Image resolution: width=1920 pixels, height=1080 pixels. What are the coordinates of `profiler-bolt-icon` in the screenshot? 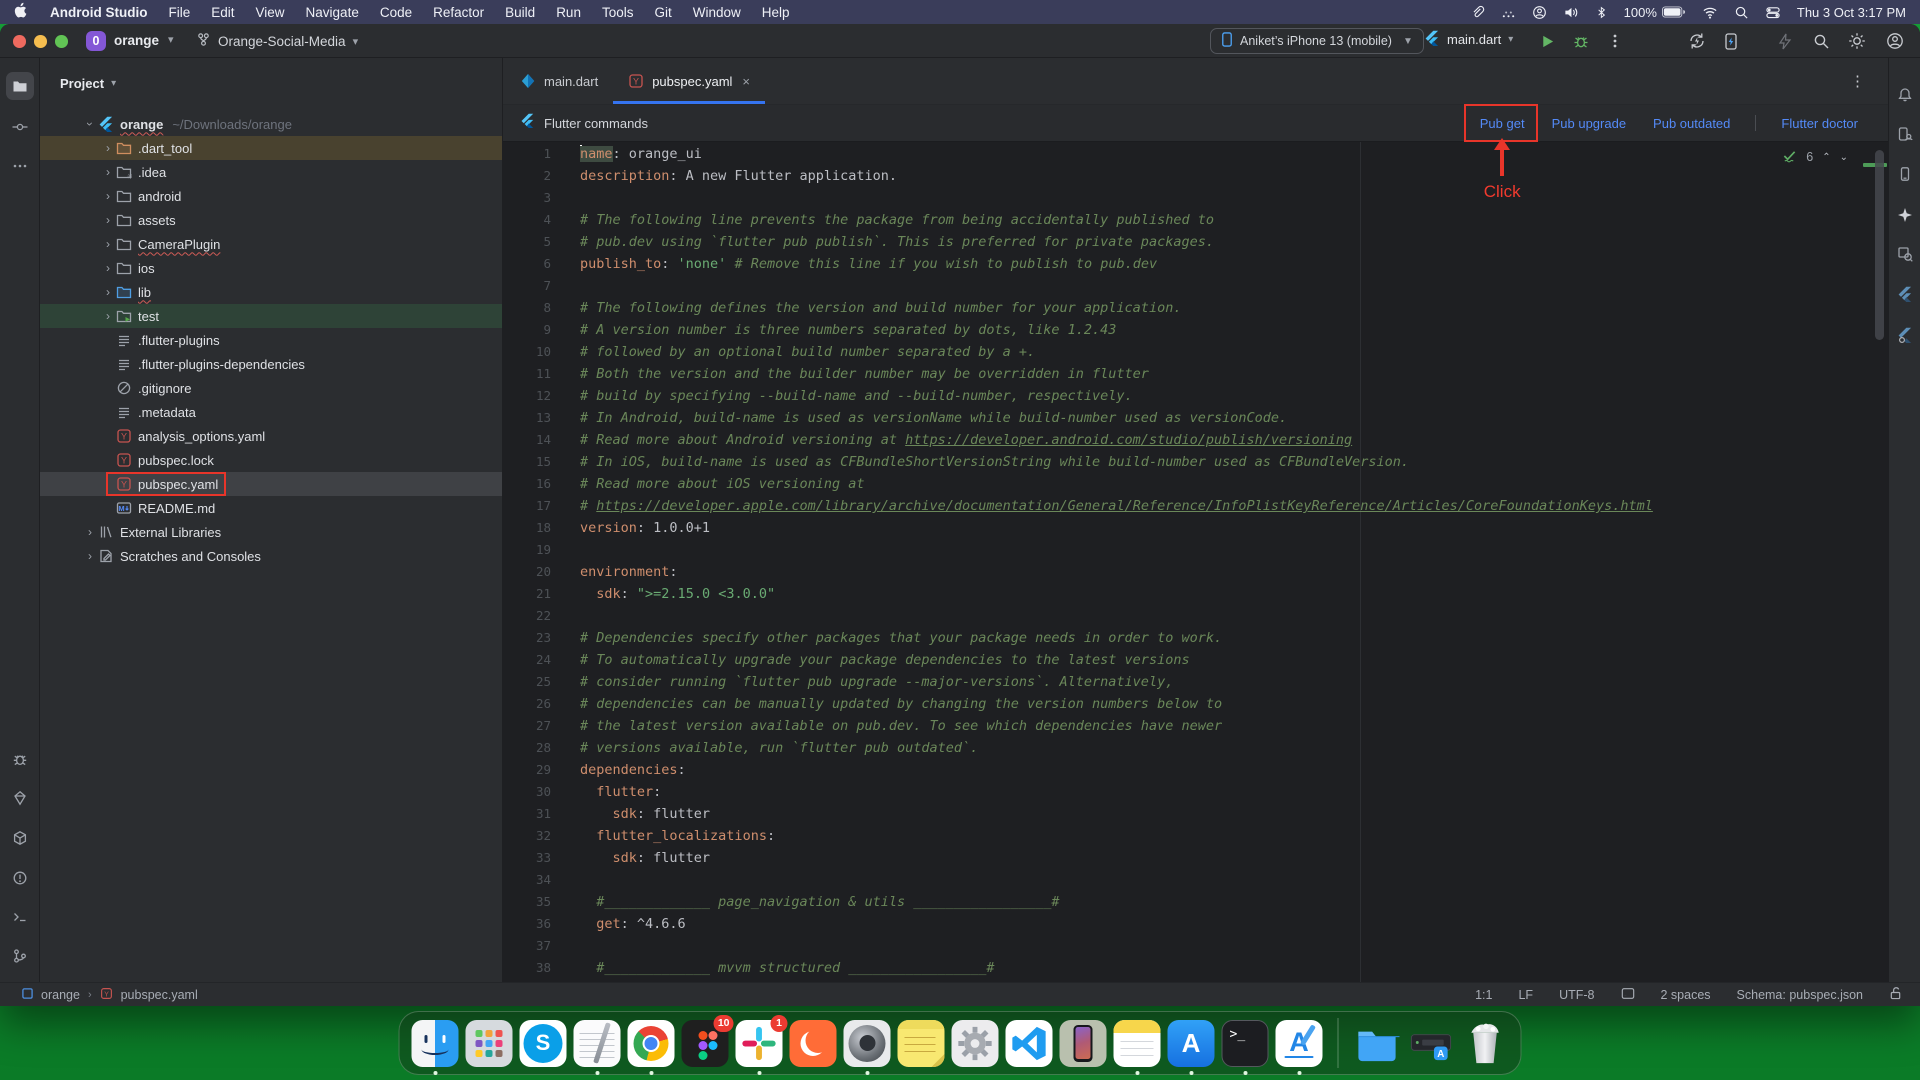 It's located at (1785, 41).